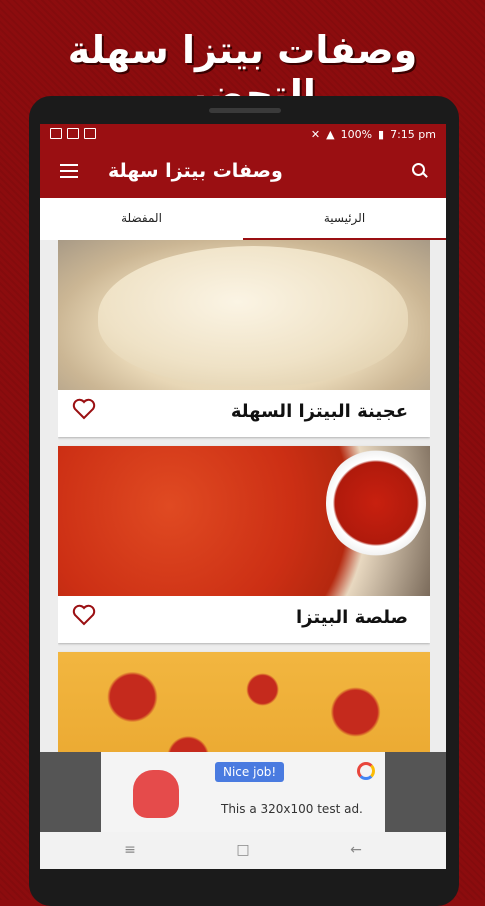  Describe the element at coordinates (130, 850) in the screenshot. I see `recents-icon: ≡` at that location.